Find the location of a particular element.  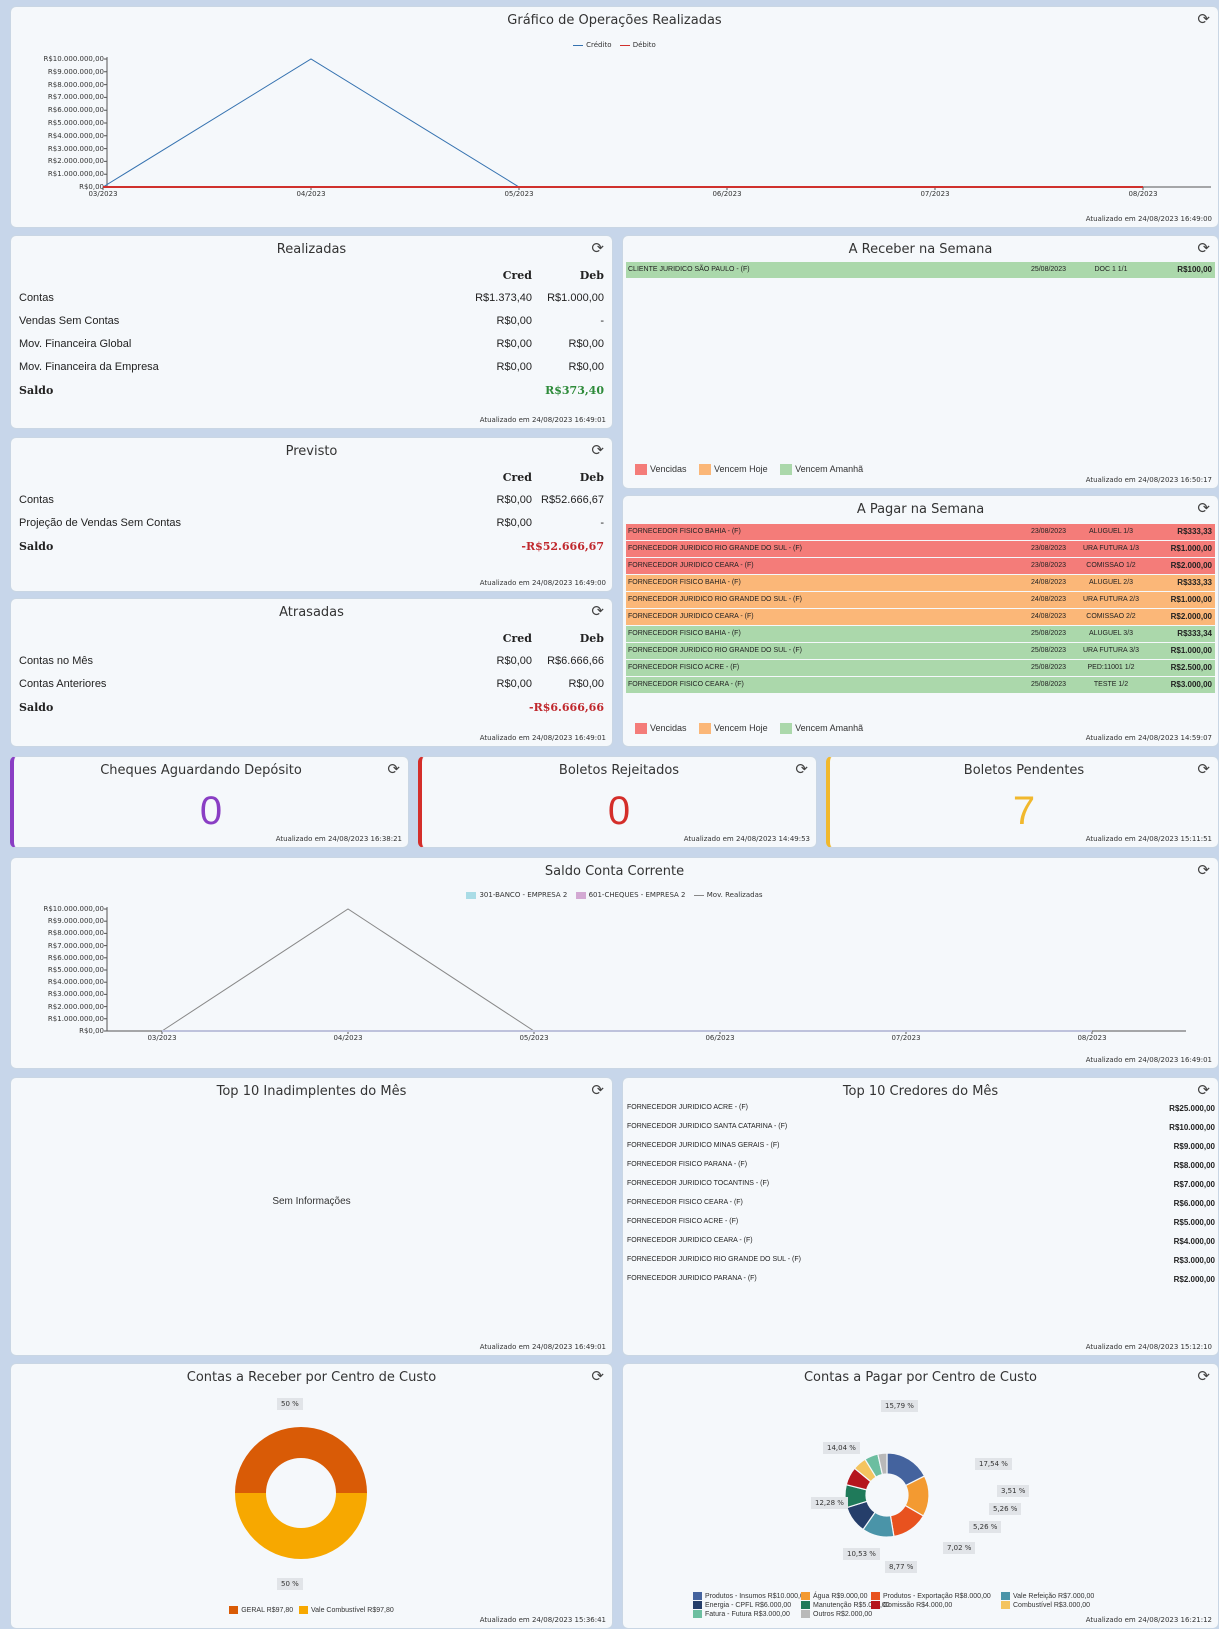

item-name: CLIENTE JURIDICO SÃO PAULO - (F) is located at coordinates (689, 269).